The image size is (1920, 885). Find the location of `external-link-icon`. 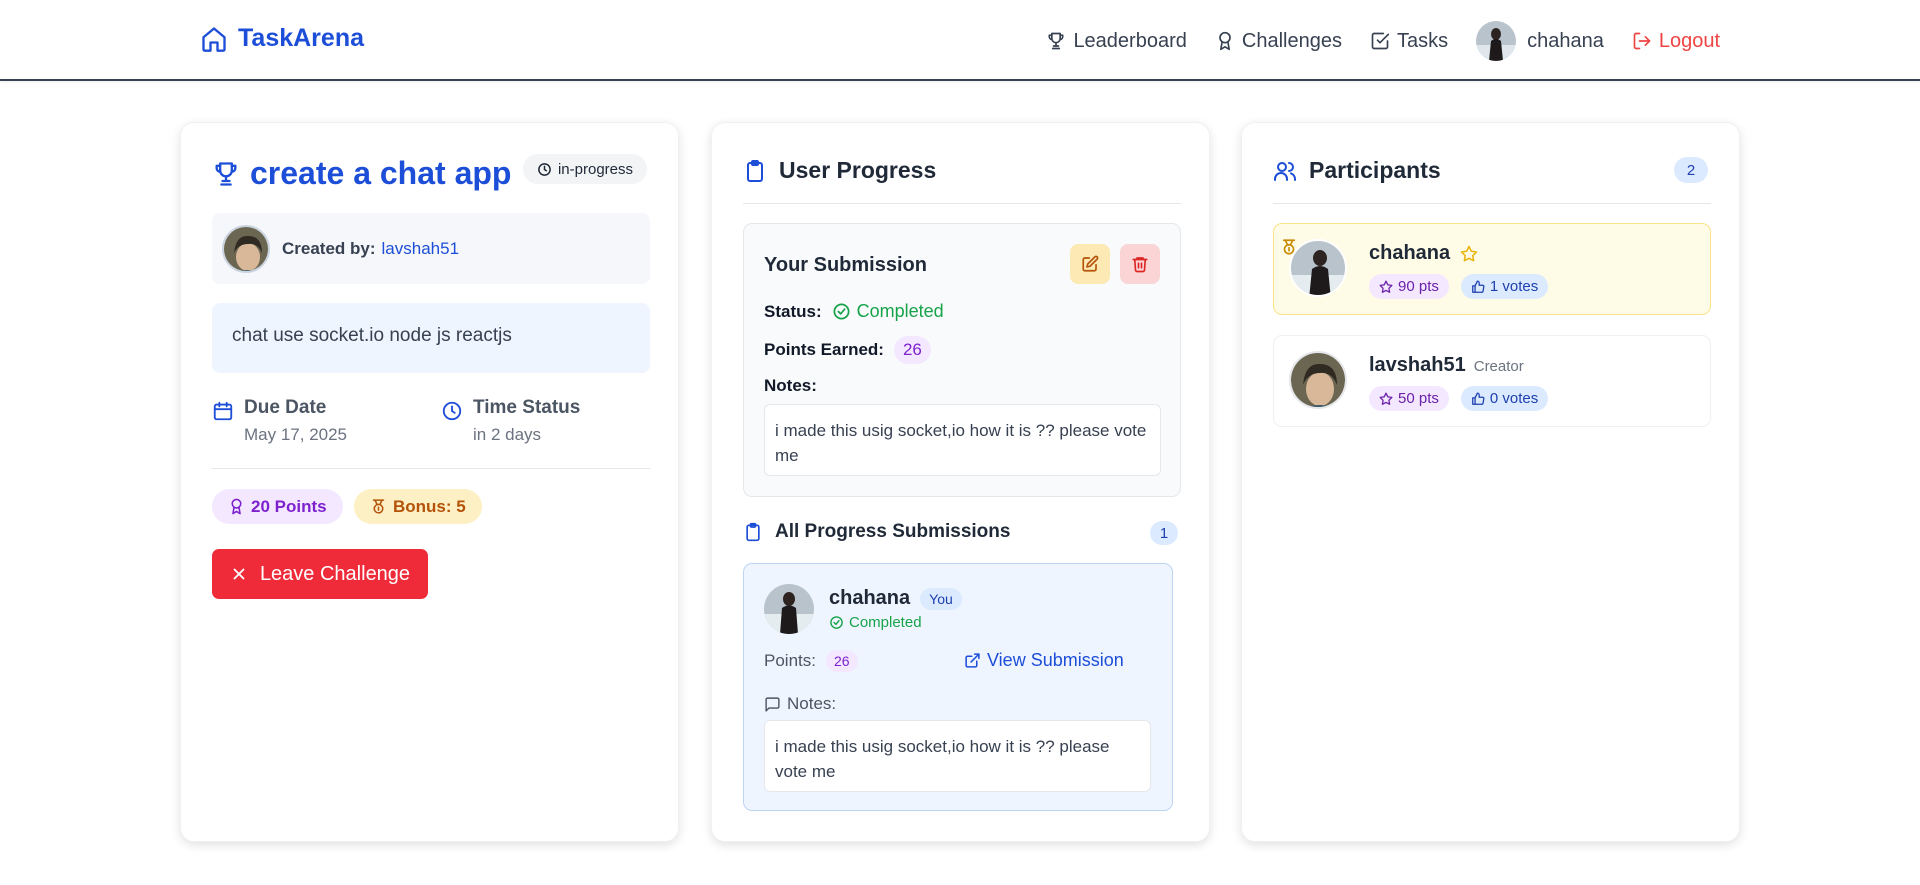

external-link-icon is located at coordinates (972, 660).